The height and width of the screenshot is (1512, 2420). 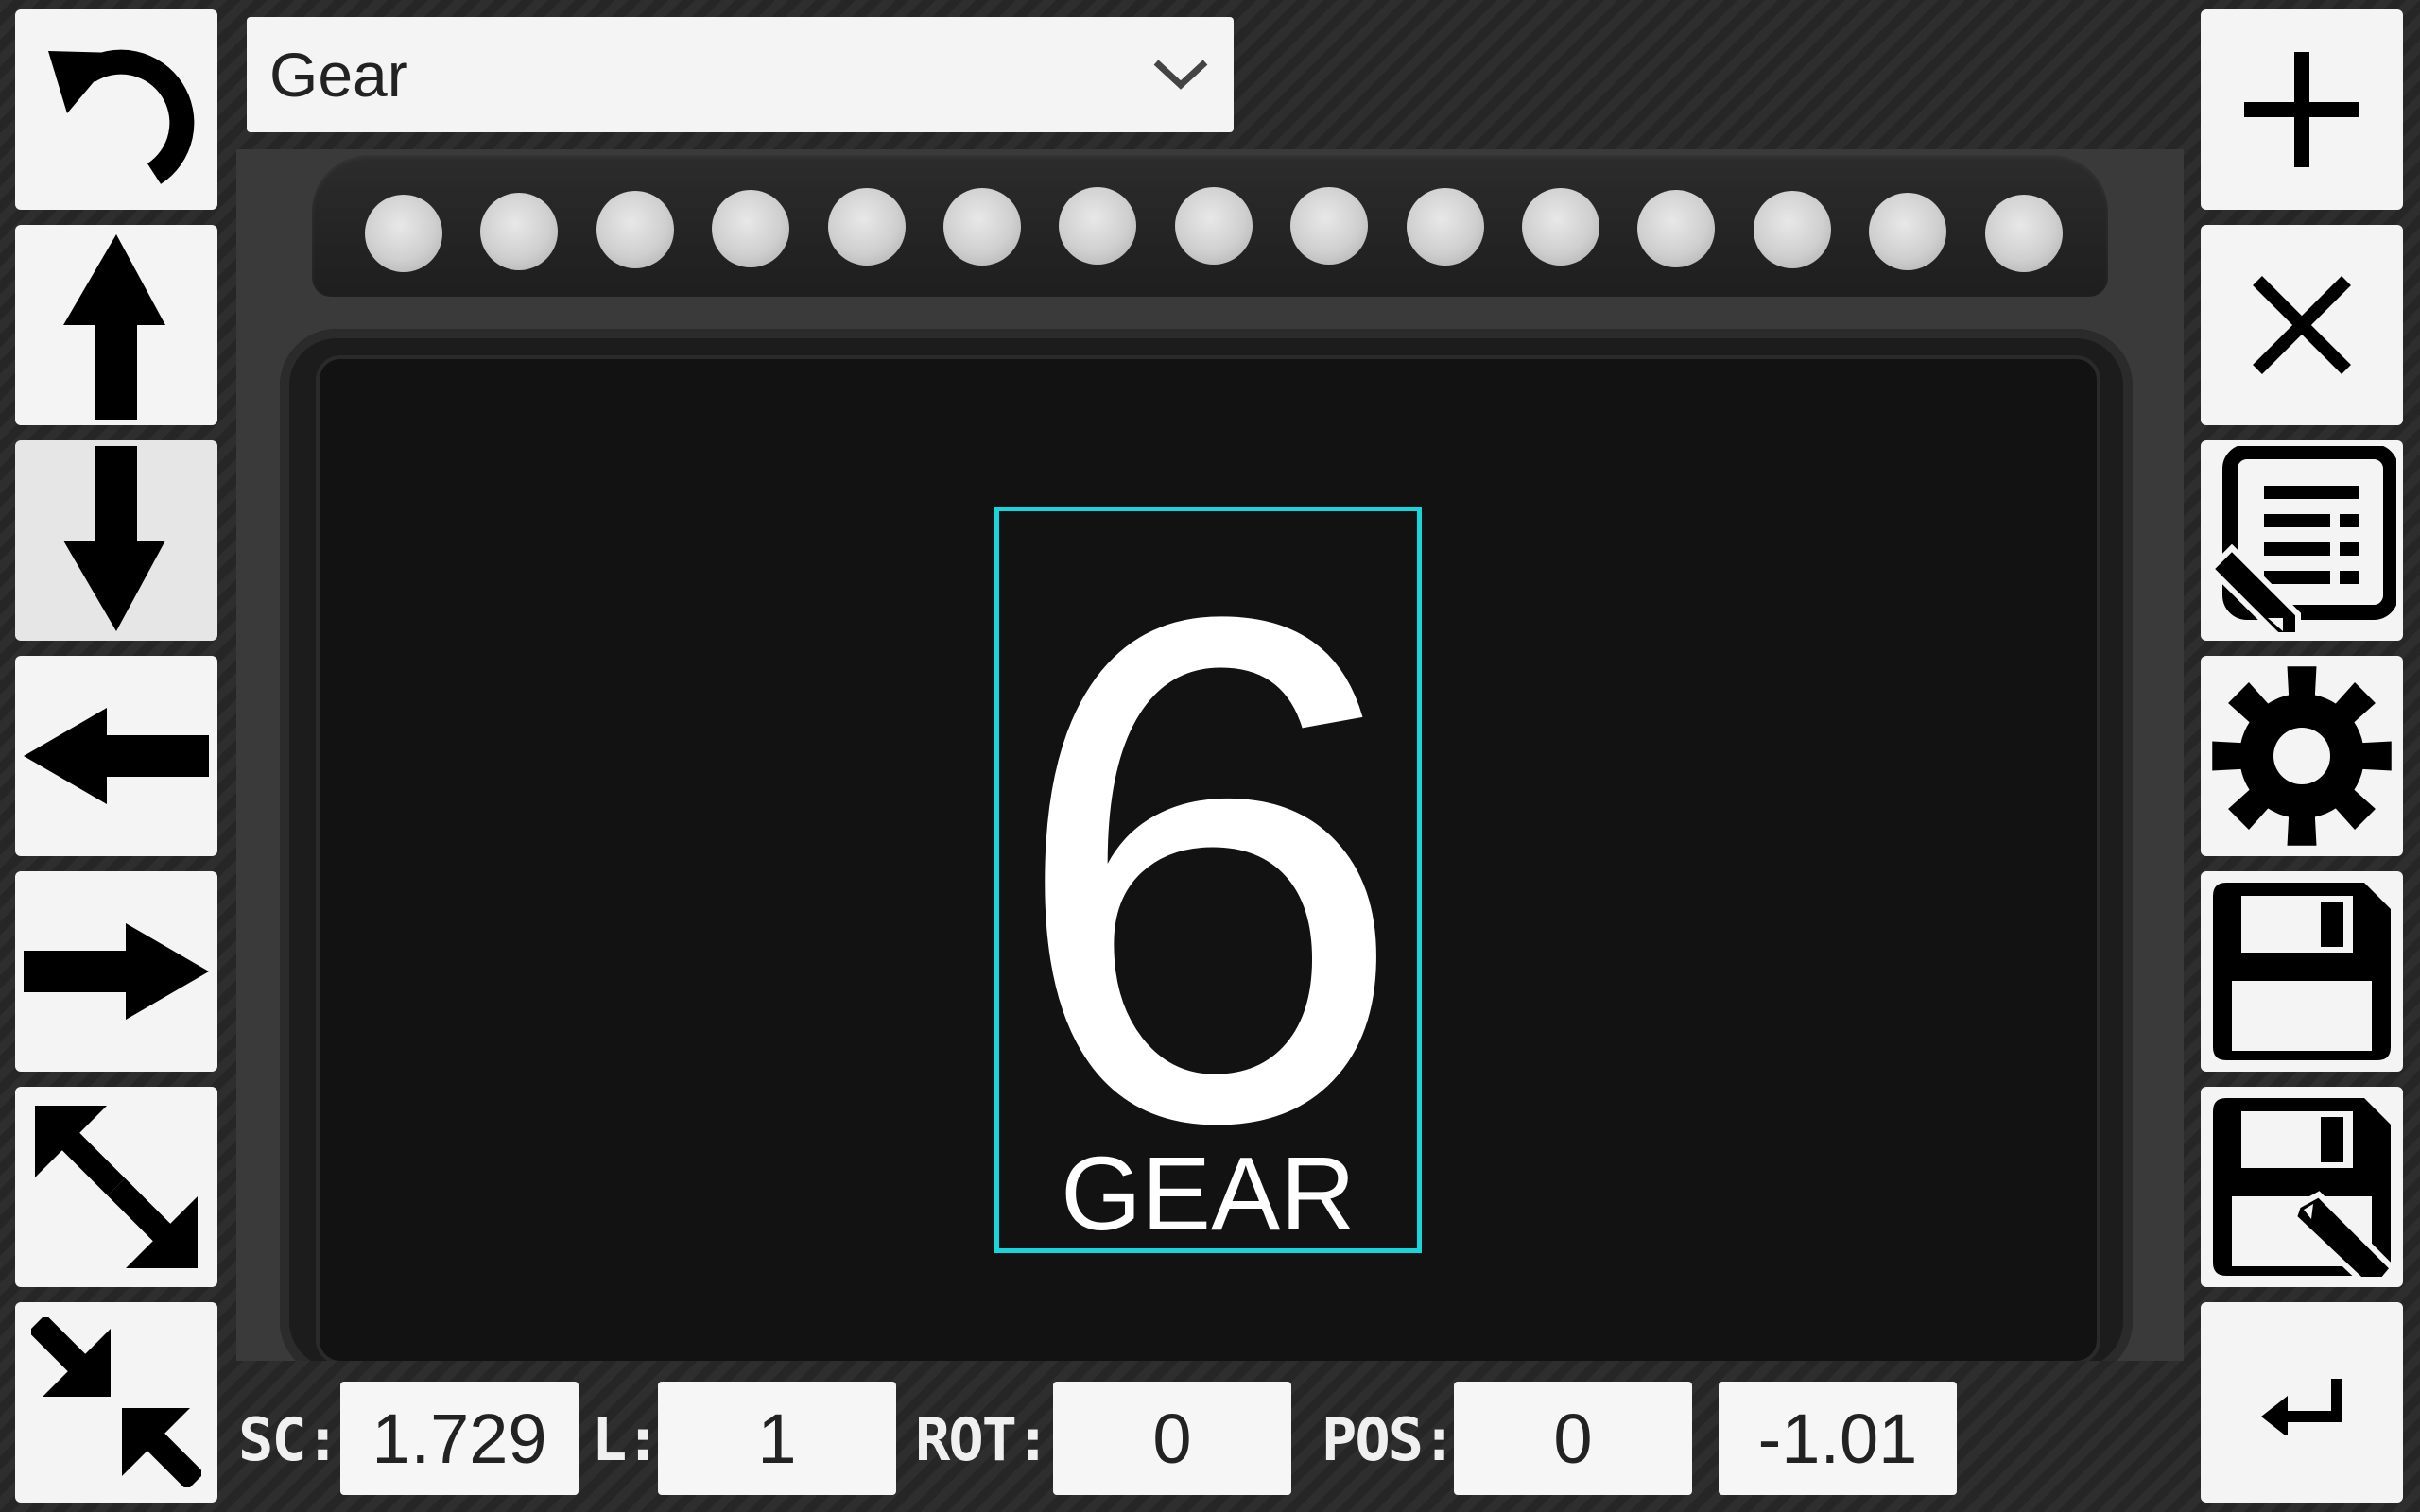 What do you see at coordinates (338, 75) in the screenshot?
I see `dropdown-selected-value: Gear` at bounding box center [338, 75].